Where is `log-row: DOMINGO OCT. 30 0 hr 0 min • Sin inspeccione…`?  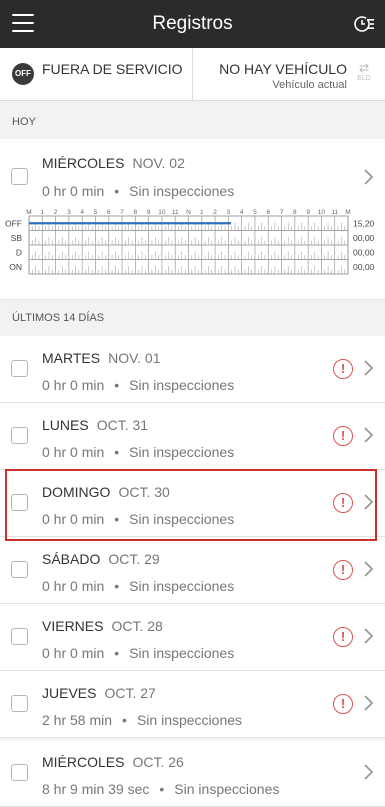
log-row: DOMINGO OCT. 30 0 hr 0 min • Sin inspeccione… is located at coordinates (192, 503).